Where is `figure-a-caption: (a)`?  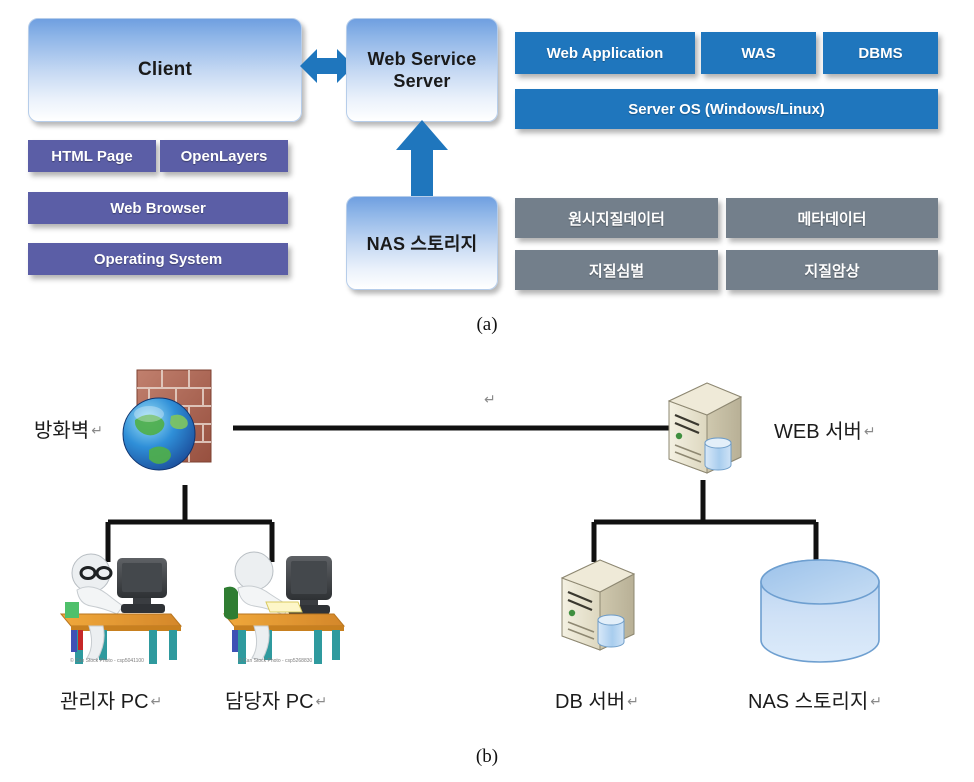 figure-a-caption: (a) is located at coordinates (487, 324).